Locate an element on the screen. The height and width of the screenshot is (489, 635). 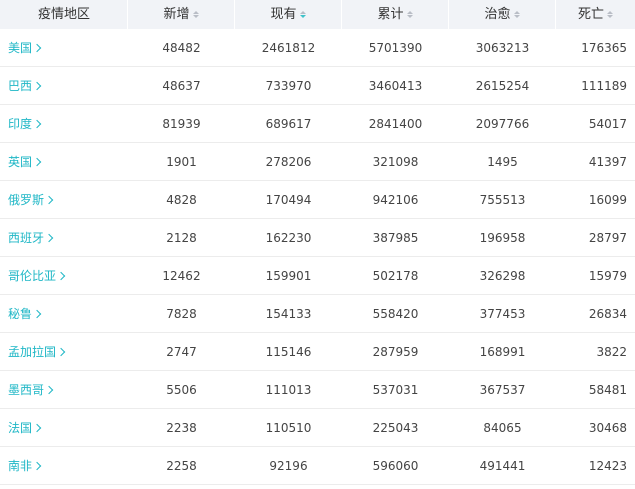
cell-healed-text: 326298 is located at coordinates (502, 275).